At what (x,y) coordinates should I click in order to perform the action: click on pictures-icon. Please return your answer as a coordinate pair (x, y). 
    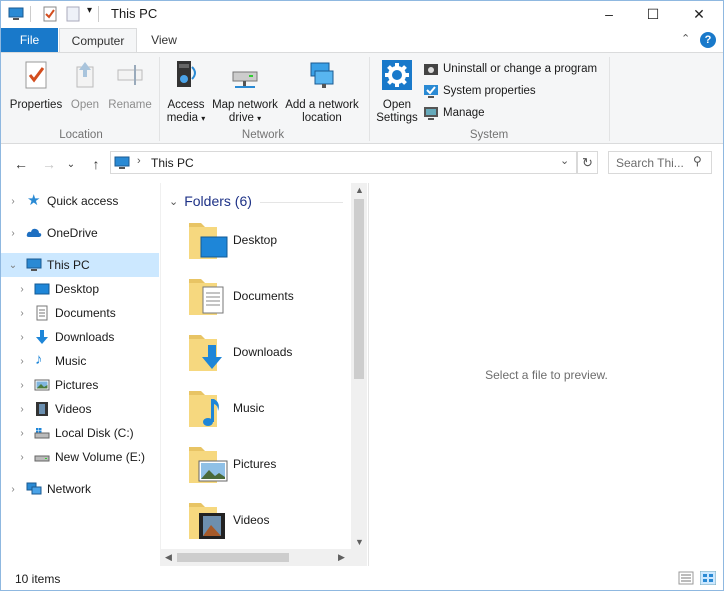
    Looking at the image, I should click on (42, 385).